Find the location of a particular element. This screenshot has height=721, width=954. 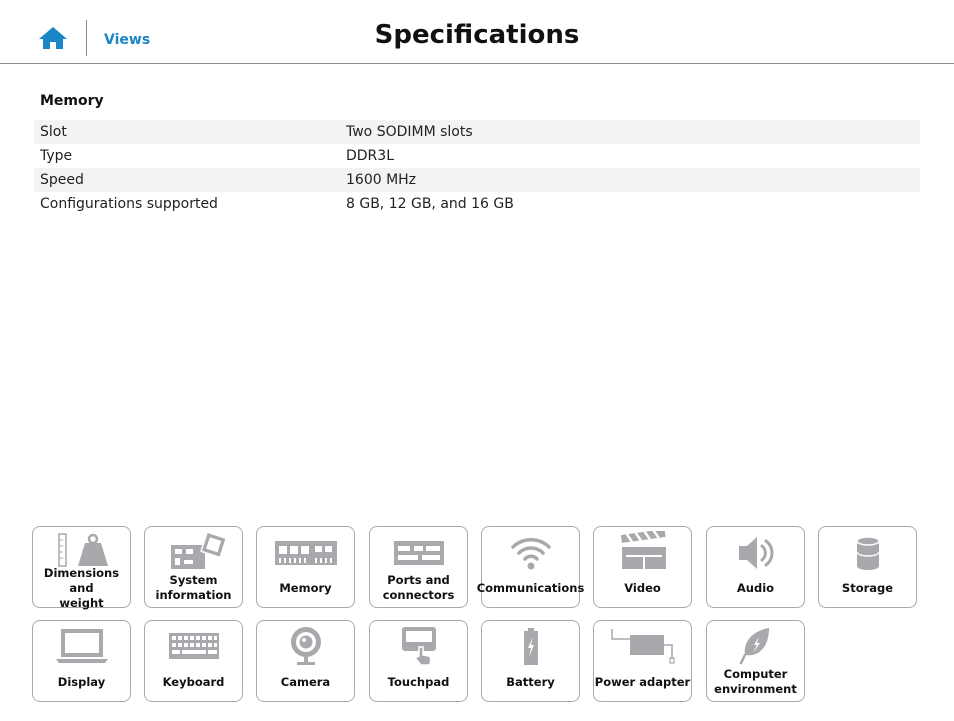

spec-key: Type is located at coordinates (56, 156).